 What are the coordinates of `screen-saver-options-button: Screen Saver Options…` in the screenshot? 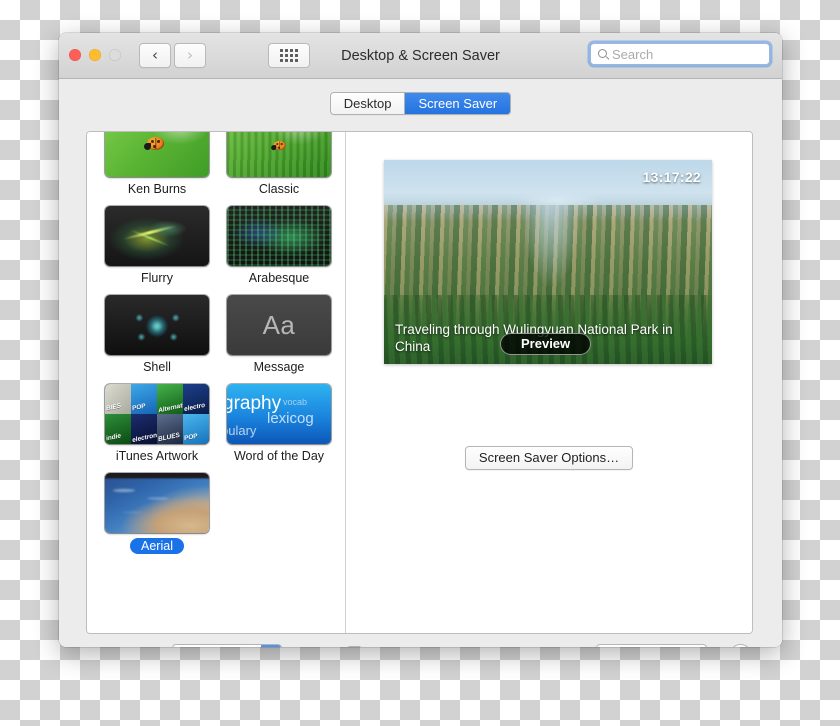 It's located at (549, 458).